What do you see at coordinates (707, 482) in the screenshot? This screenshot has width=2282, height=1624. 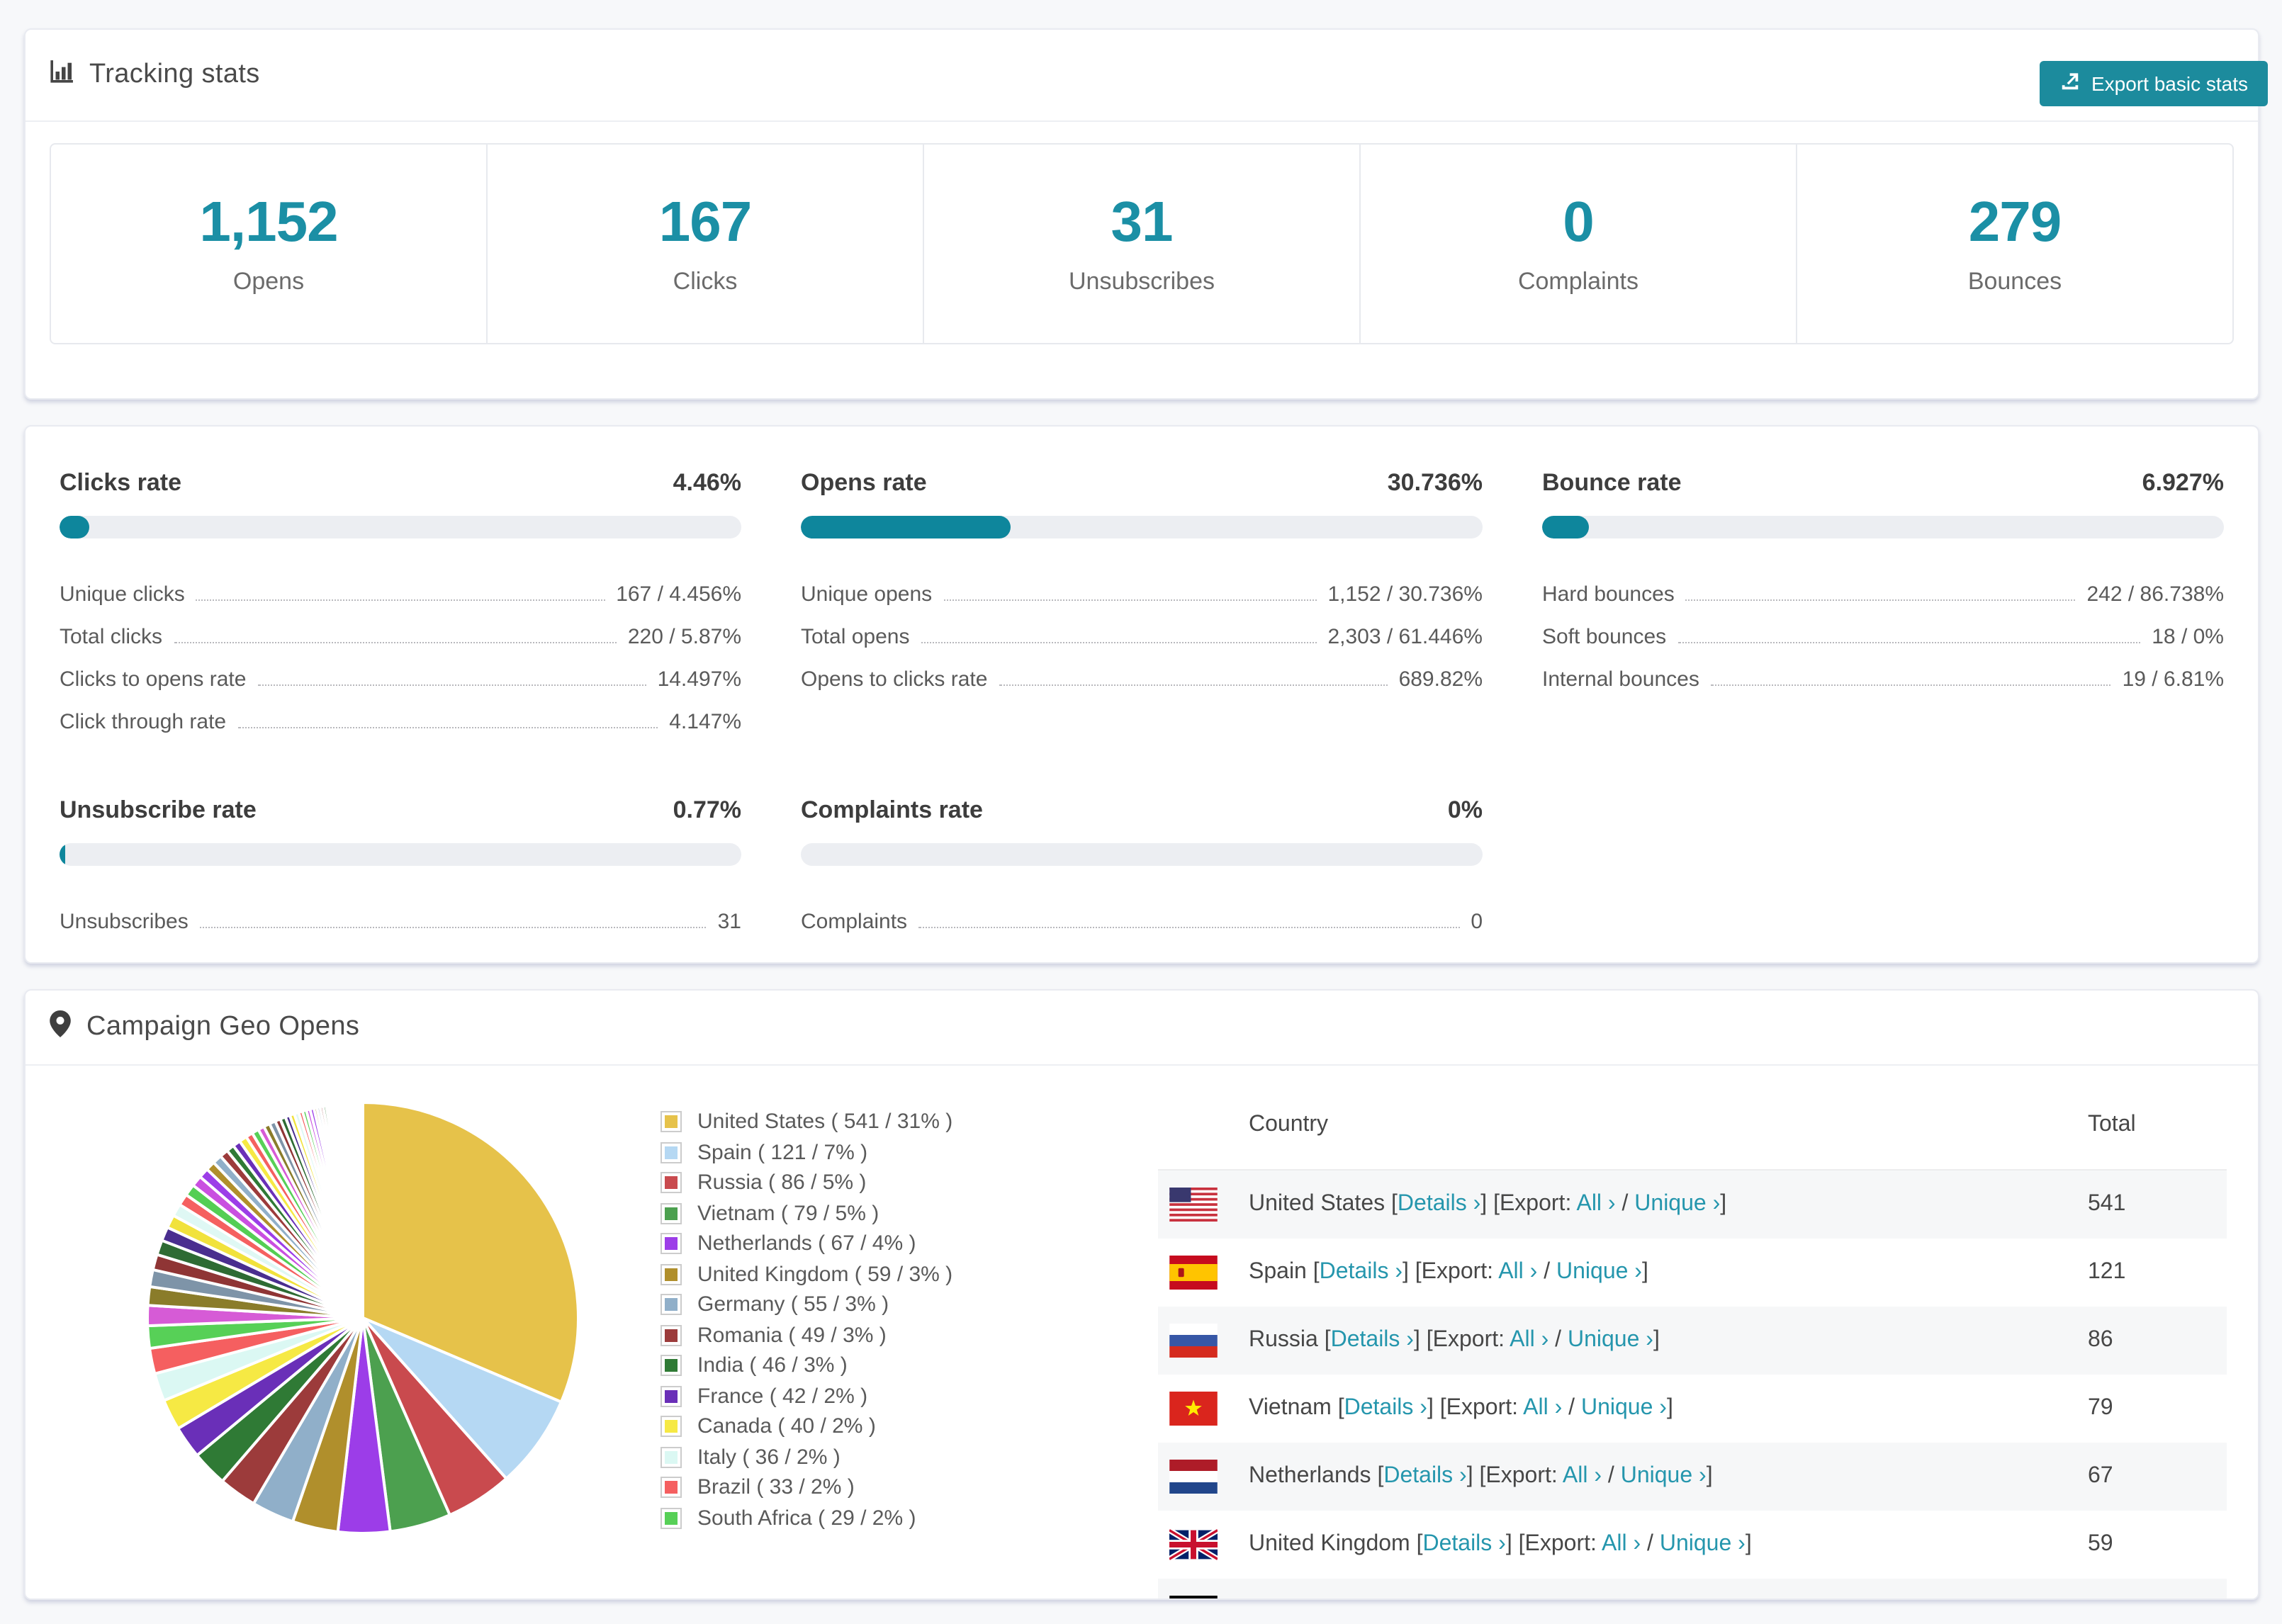 I see `rate-value: 4.46%` at bounding box center [707, 482].